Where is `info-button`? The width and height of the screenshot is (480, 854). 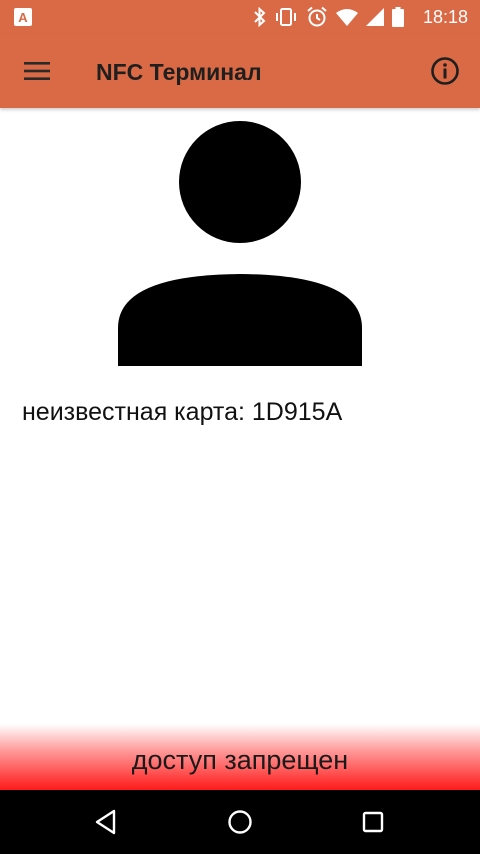 info-button is located at coordinates (445, 71).